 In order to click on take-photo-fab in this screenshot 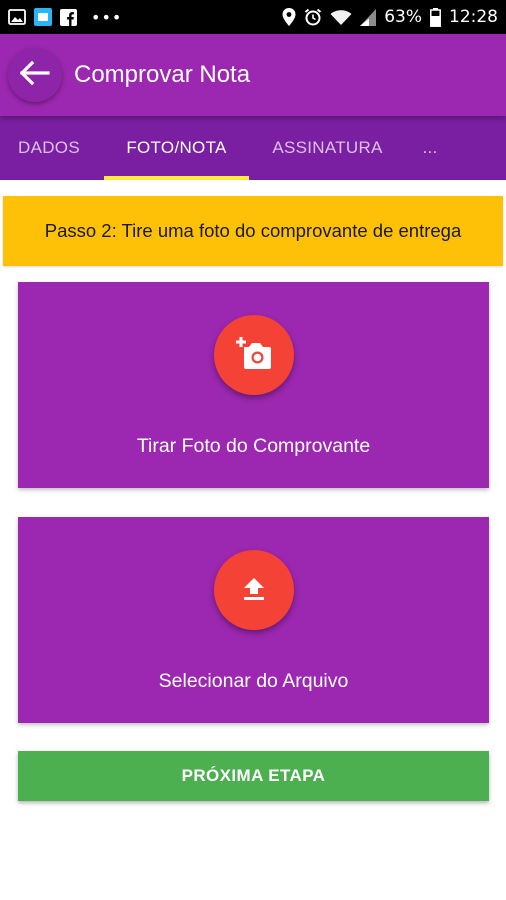, I will do `click(253, 355)`.